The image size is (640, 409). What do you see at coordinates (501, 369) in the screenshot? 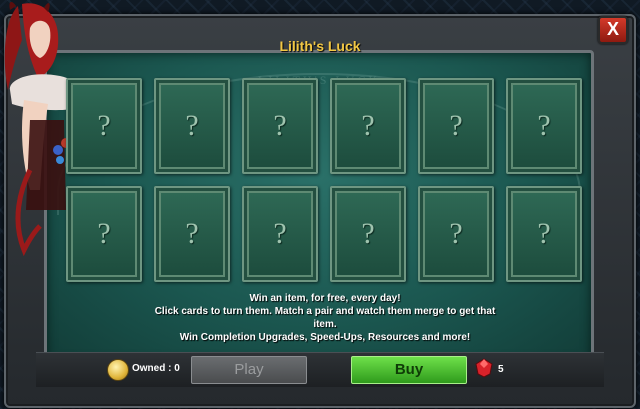
I see `gem-count: 5` at bounding box center [501, 369].